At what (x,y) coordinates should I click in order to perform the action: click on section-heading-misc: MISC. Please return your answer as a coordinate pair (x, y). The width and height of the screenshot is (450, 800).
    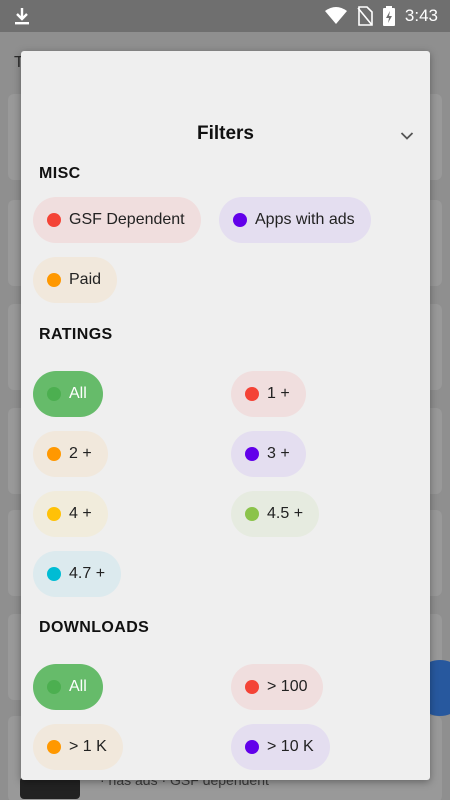
    Looking at the image, I should click on (60, 173).